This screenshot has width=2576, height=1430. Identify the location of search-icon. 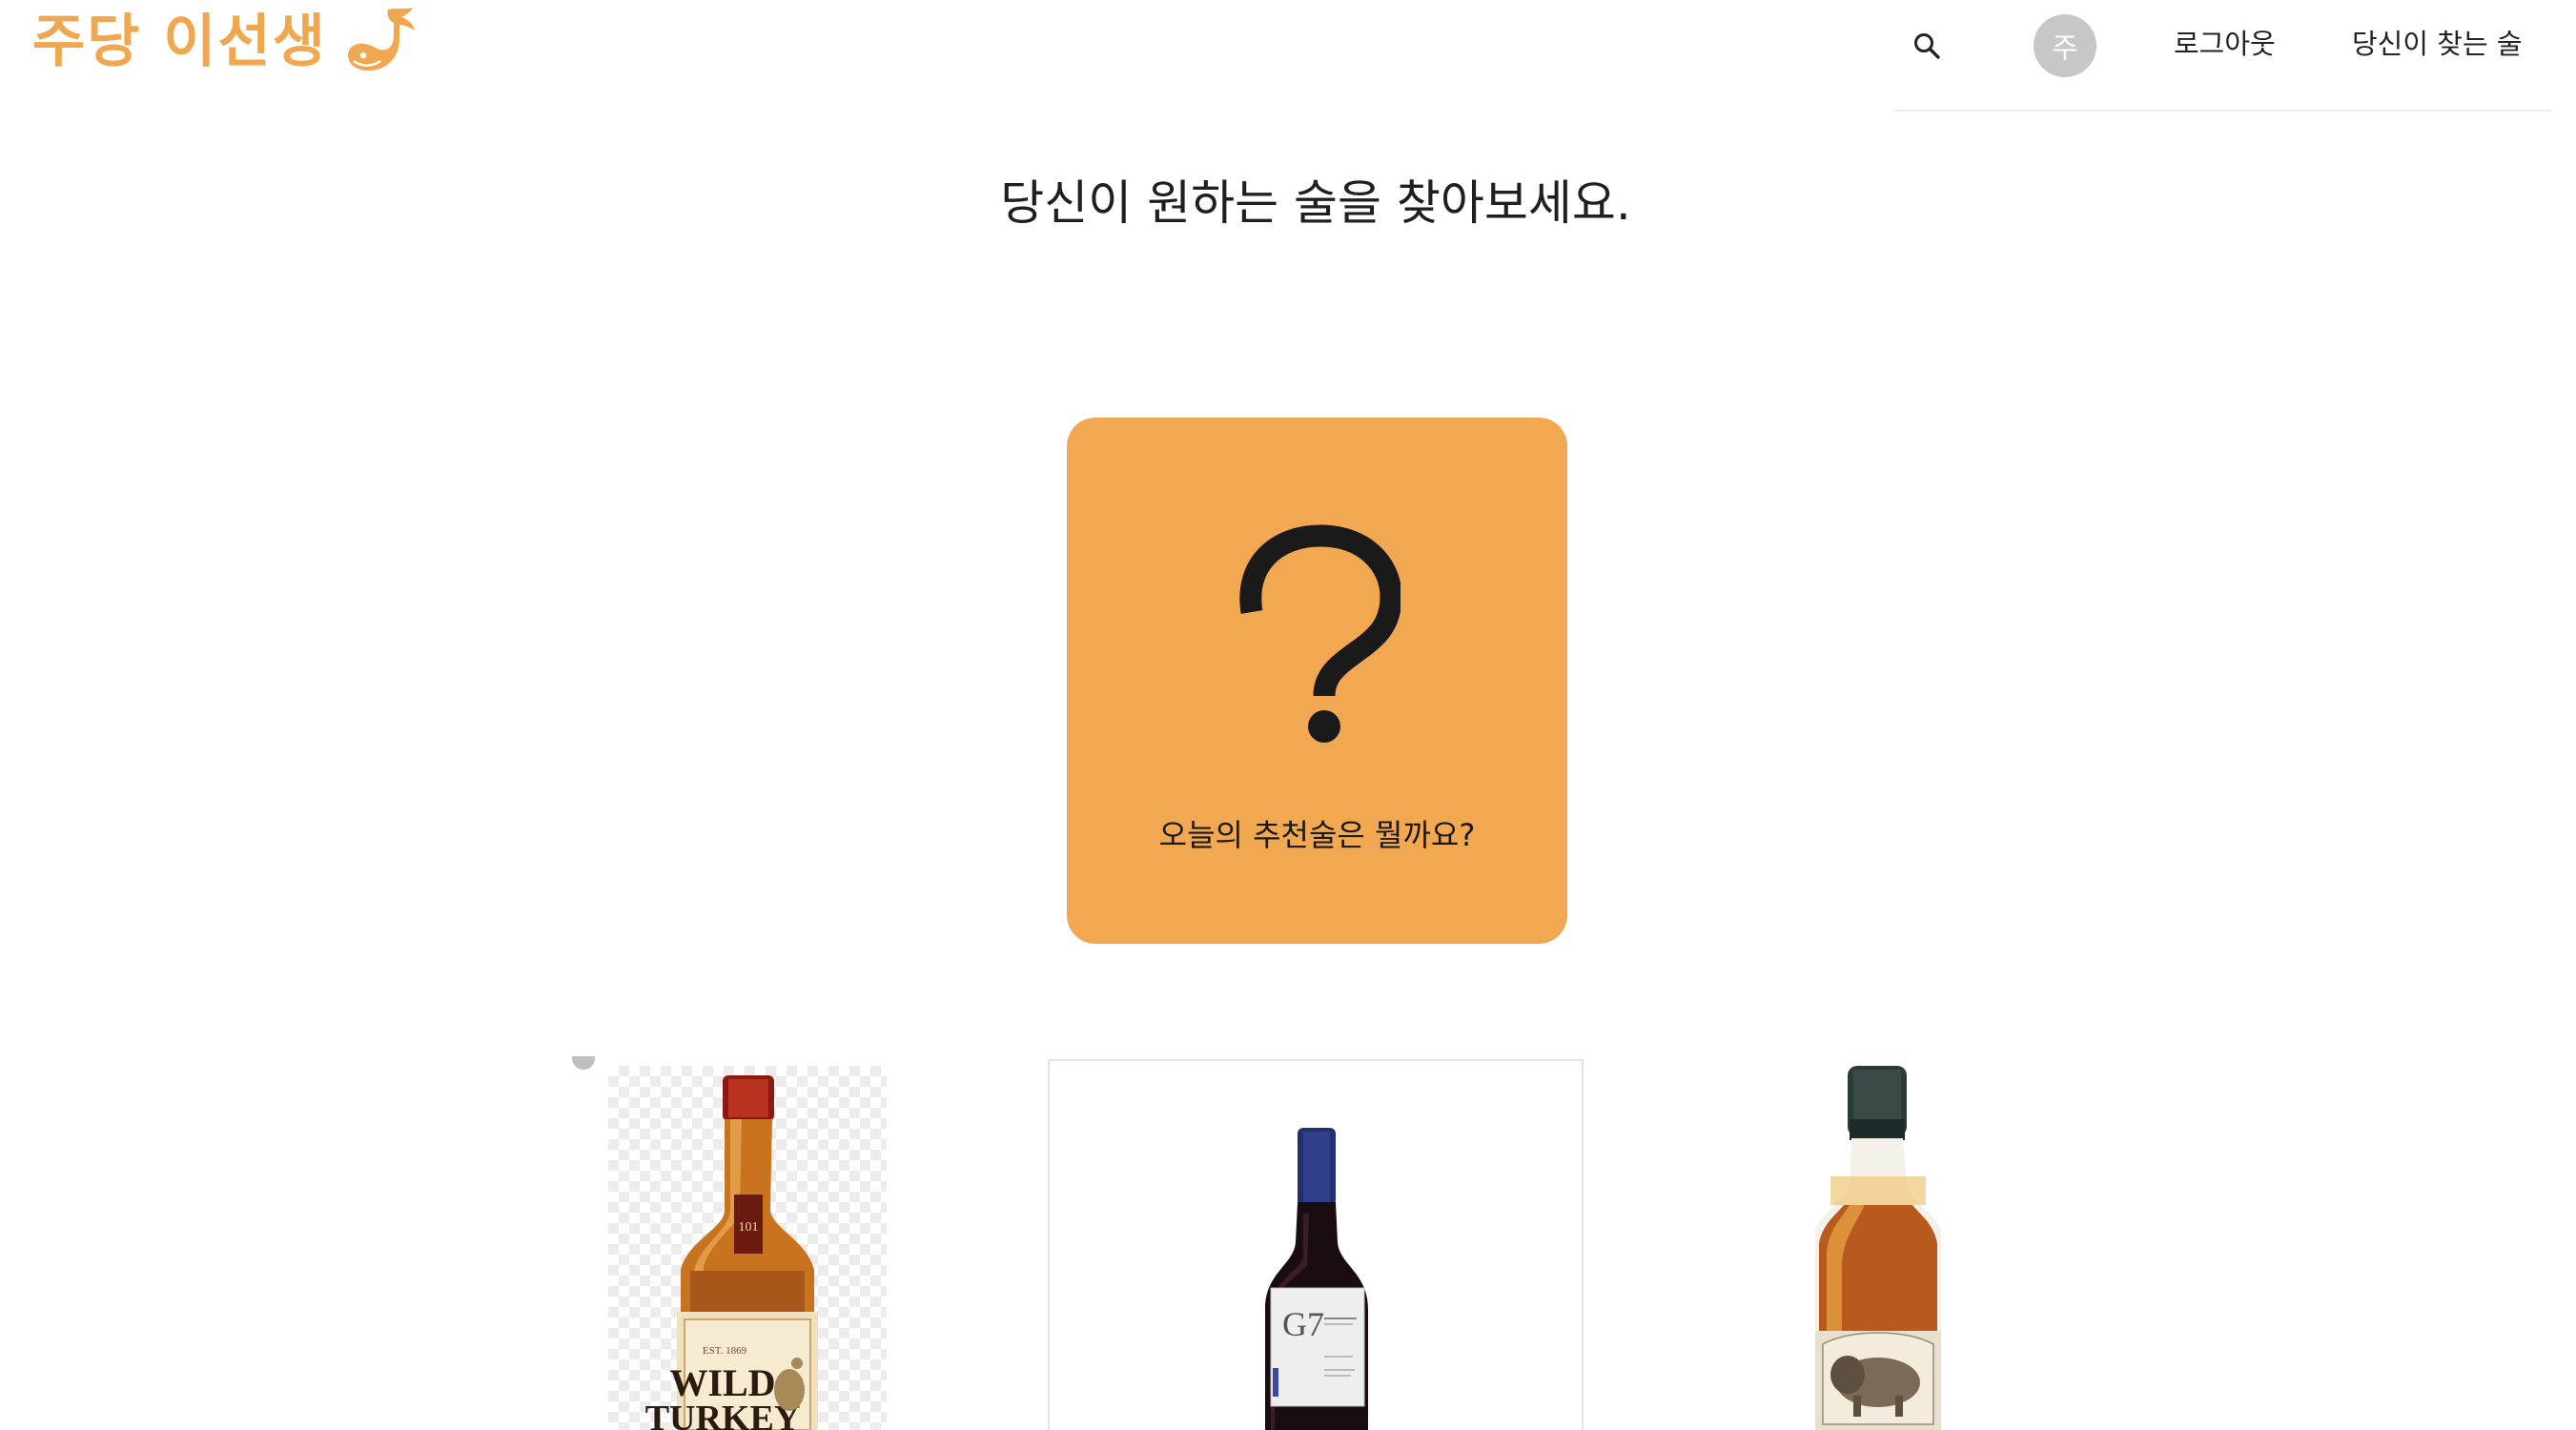
(1927, 46).